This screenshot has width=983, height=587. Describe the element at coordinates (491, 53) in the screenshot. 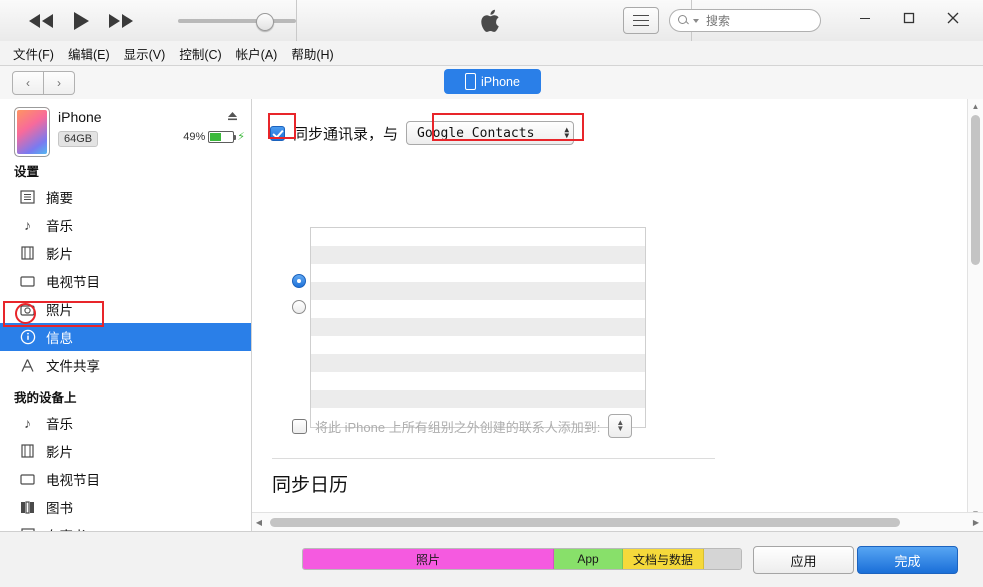

I see `menu-bar: 文件(F) 编辑(E) 显示(V) 控制(C) 帐户(A) 帮助(H)` at that location.